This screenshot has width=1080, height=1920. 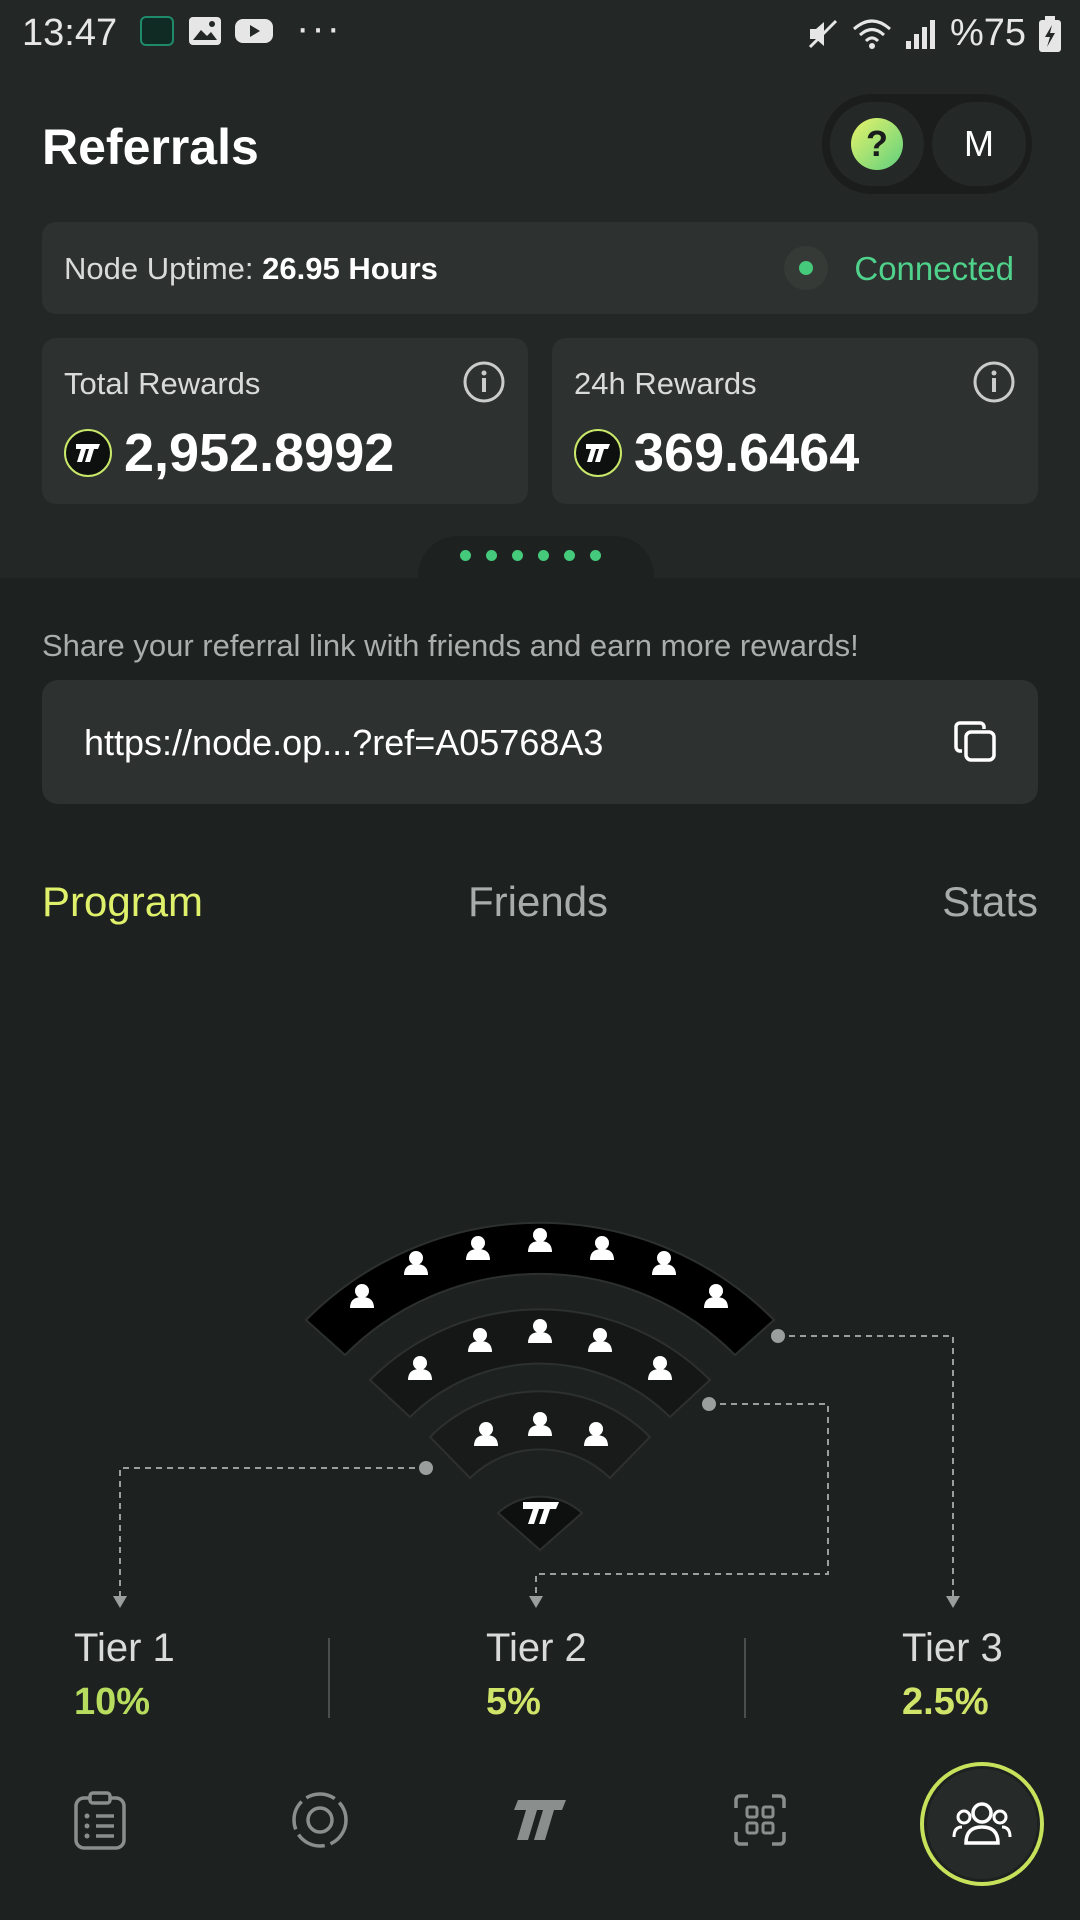 I want to click on tier-3: Tier 3 2.5%, so click(x=952, y=1675).